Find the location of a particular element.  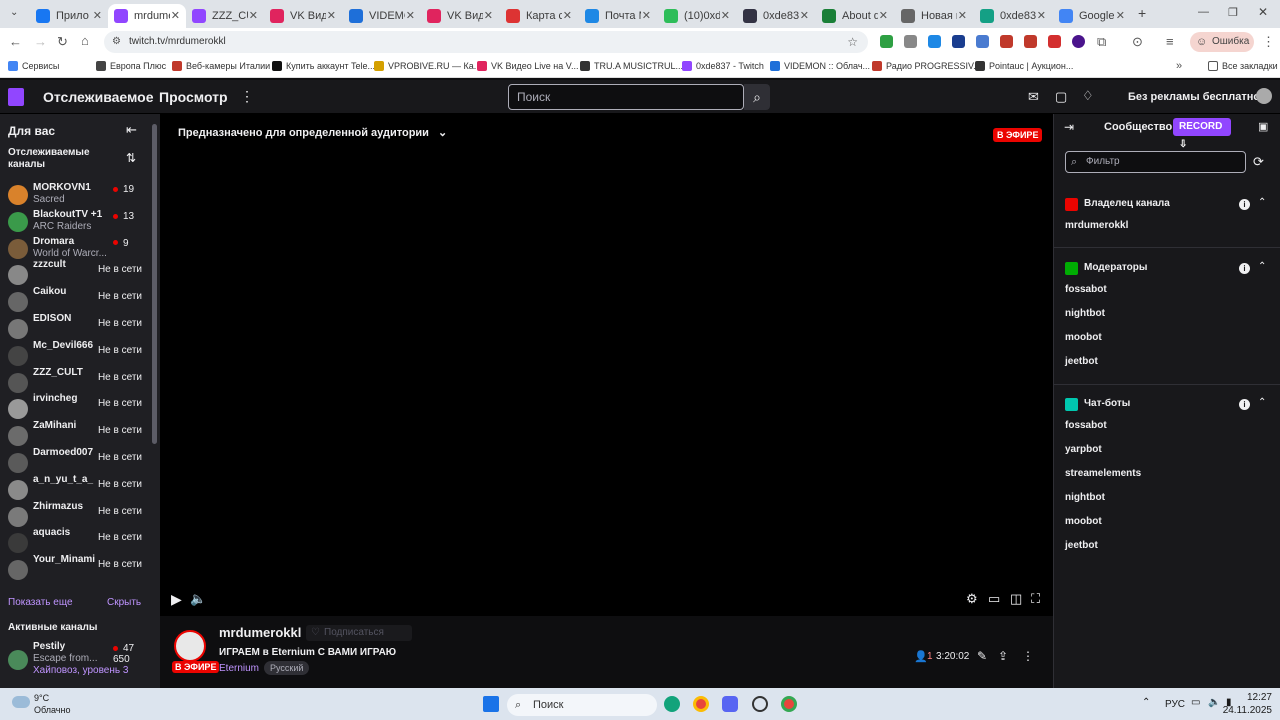

nav-browse-link: Просмотр is located at coordinates (193, 97).